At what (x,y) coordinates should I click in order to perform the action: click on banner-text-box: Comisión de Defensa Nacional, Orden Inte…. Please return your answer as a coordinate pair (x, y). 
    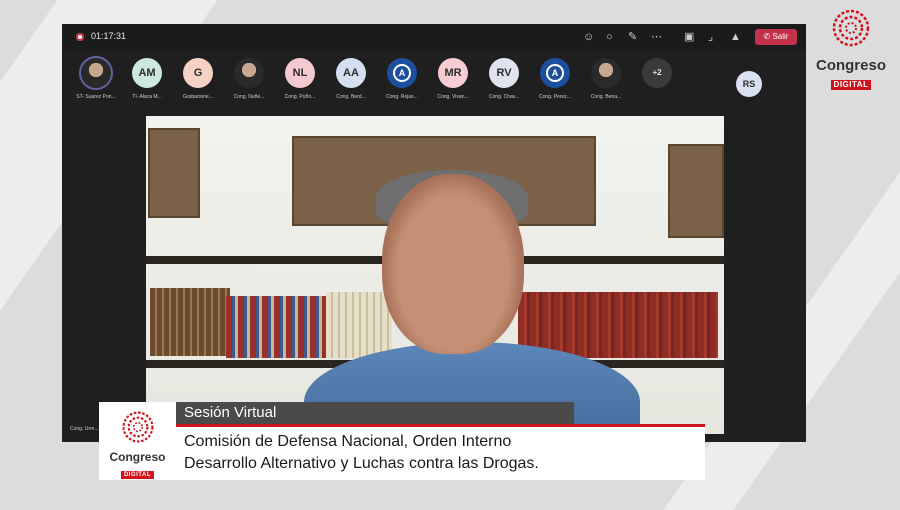
    Looking at the image, I should click on (440, 453).